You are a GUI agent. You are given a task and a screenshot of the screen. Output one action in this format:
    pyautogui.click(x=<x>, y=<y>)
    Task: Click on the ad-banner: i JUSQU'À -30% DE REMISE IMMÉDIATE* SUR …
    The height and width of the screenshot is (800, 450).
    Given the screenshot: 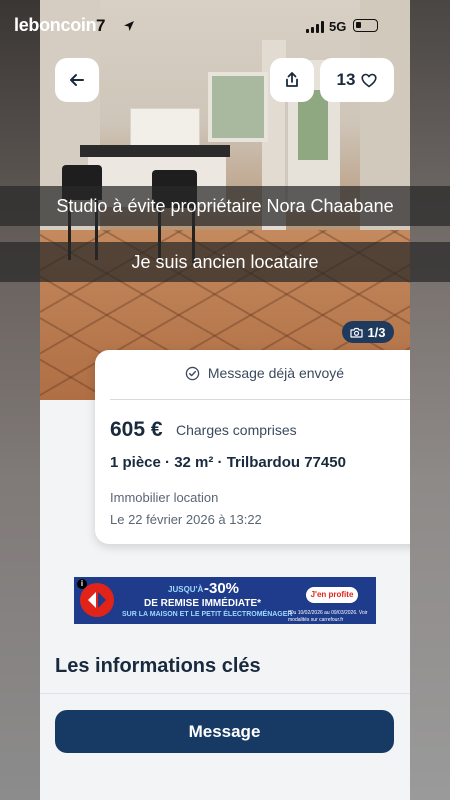 What is the action you would take?
    pyautogui.click(x=225, y=600)
    